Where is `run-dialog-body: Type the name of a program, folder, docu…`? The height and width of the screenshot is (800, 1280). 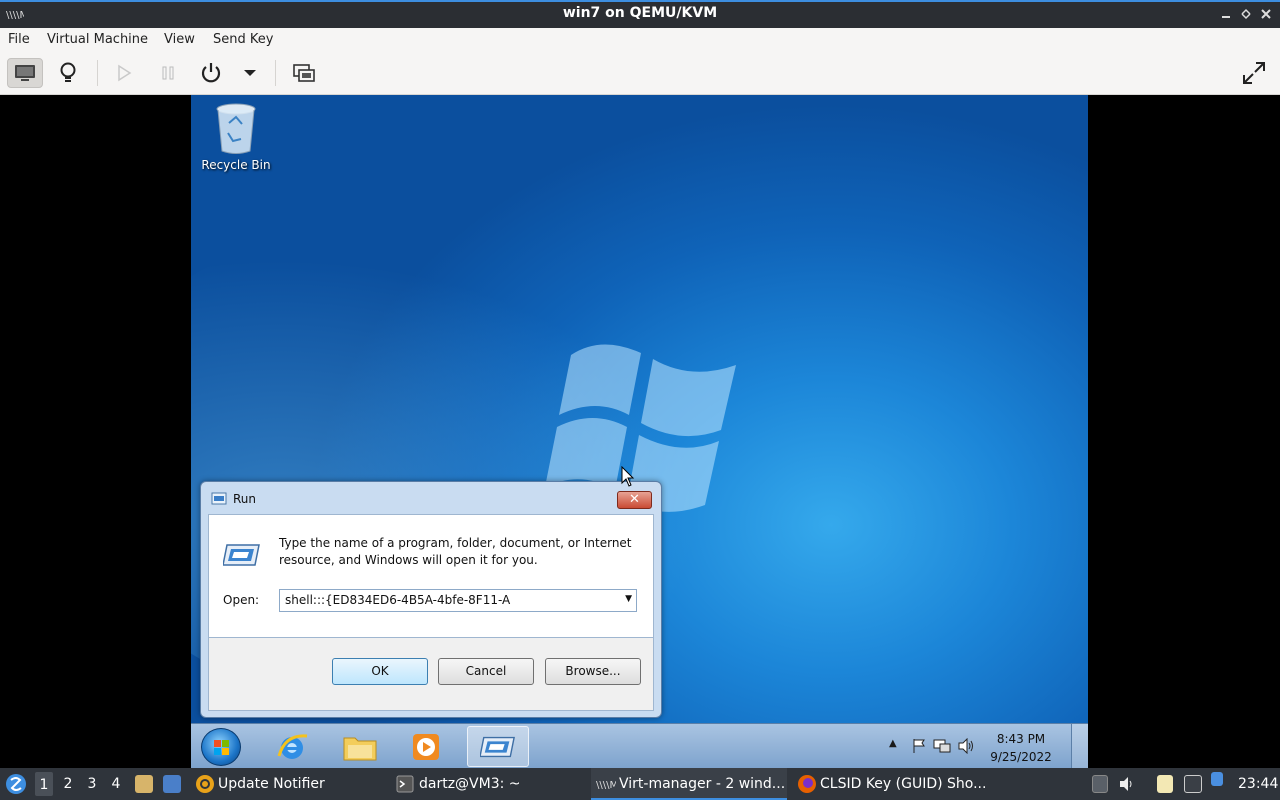 run-dialog-body: Type the name of a program, folder, docu… is located at coordinates (431, 576).